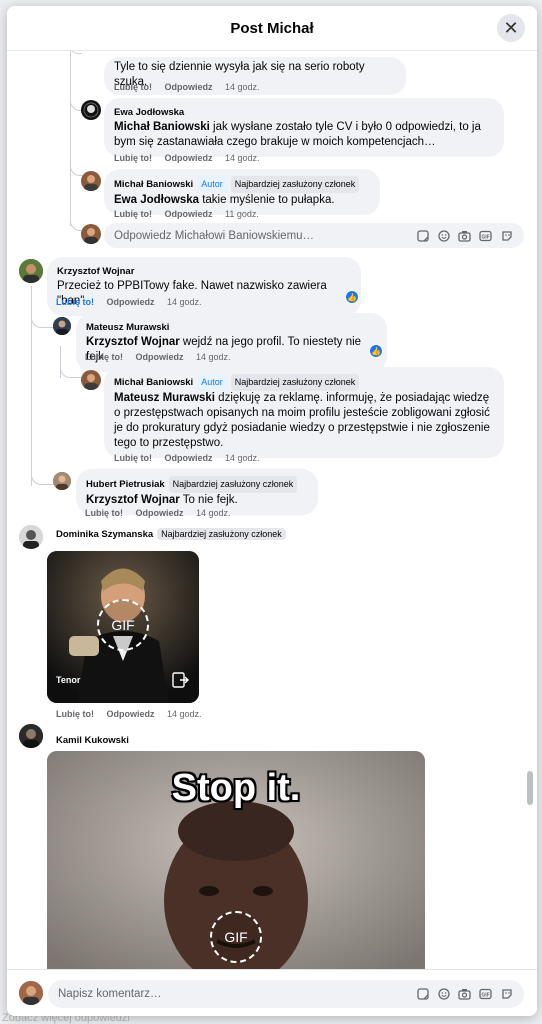  I want to click on comment-author: Mateusz Murawski, so click(127, 327).